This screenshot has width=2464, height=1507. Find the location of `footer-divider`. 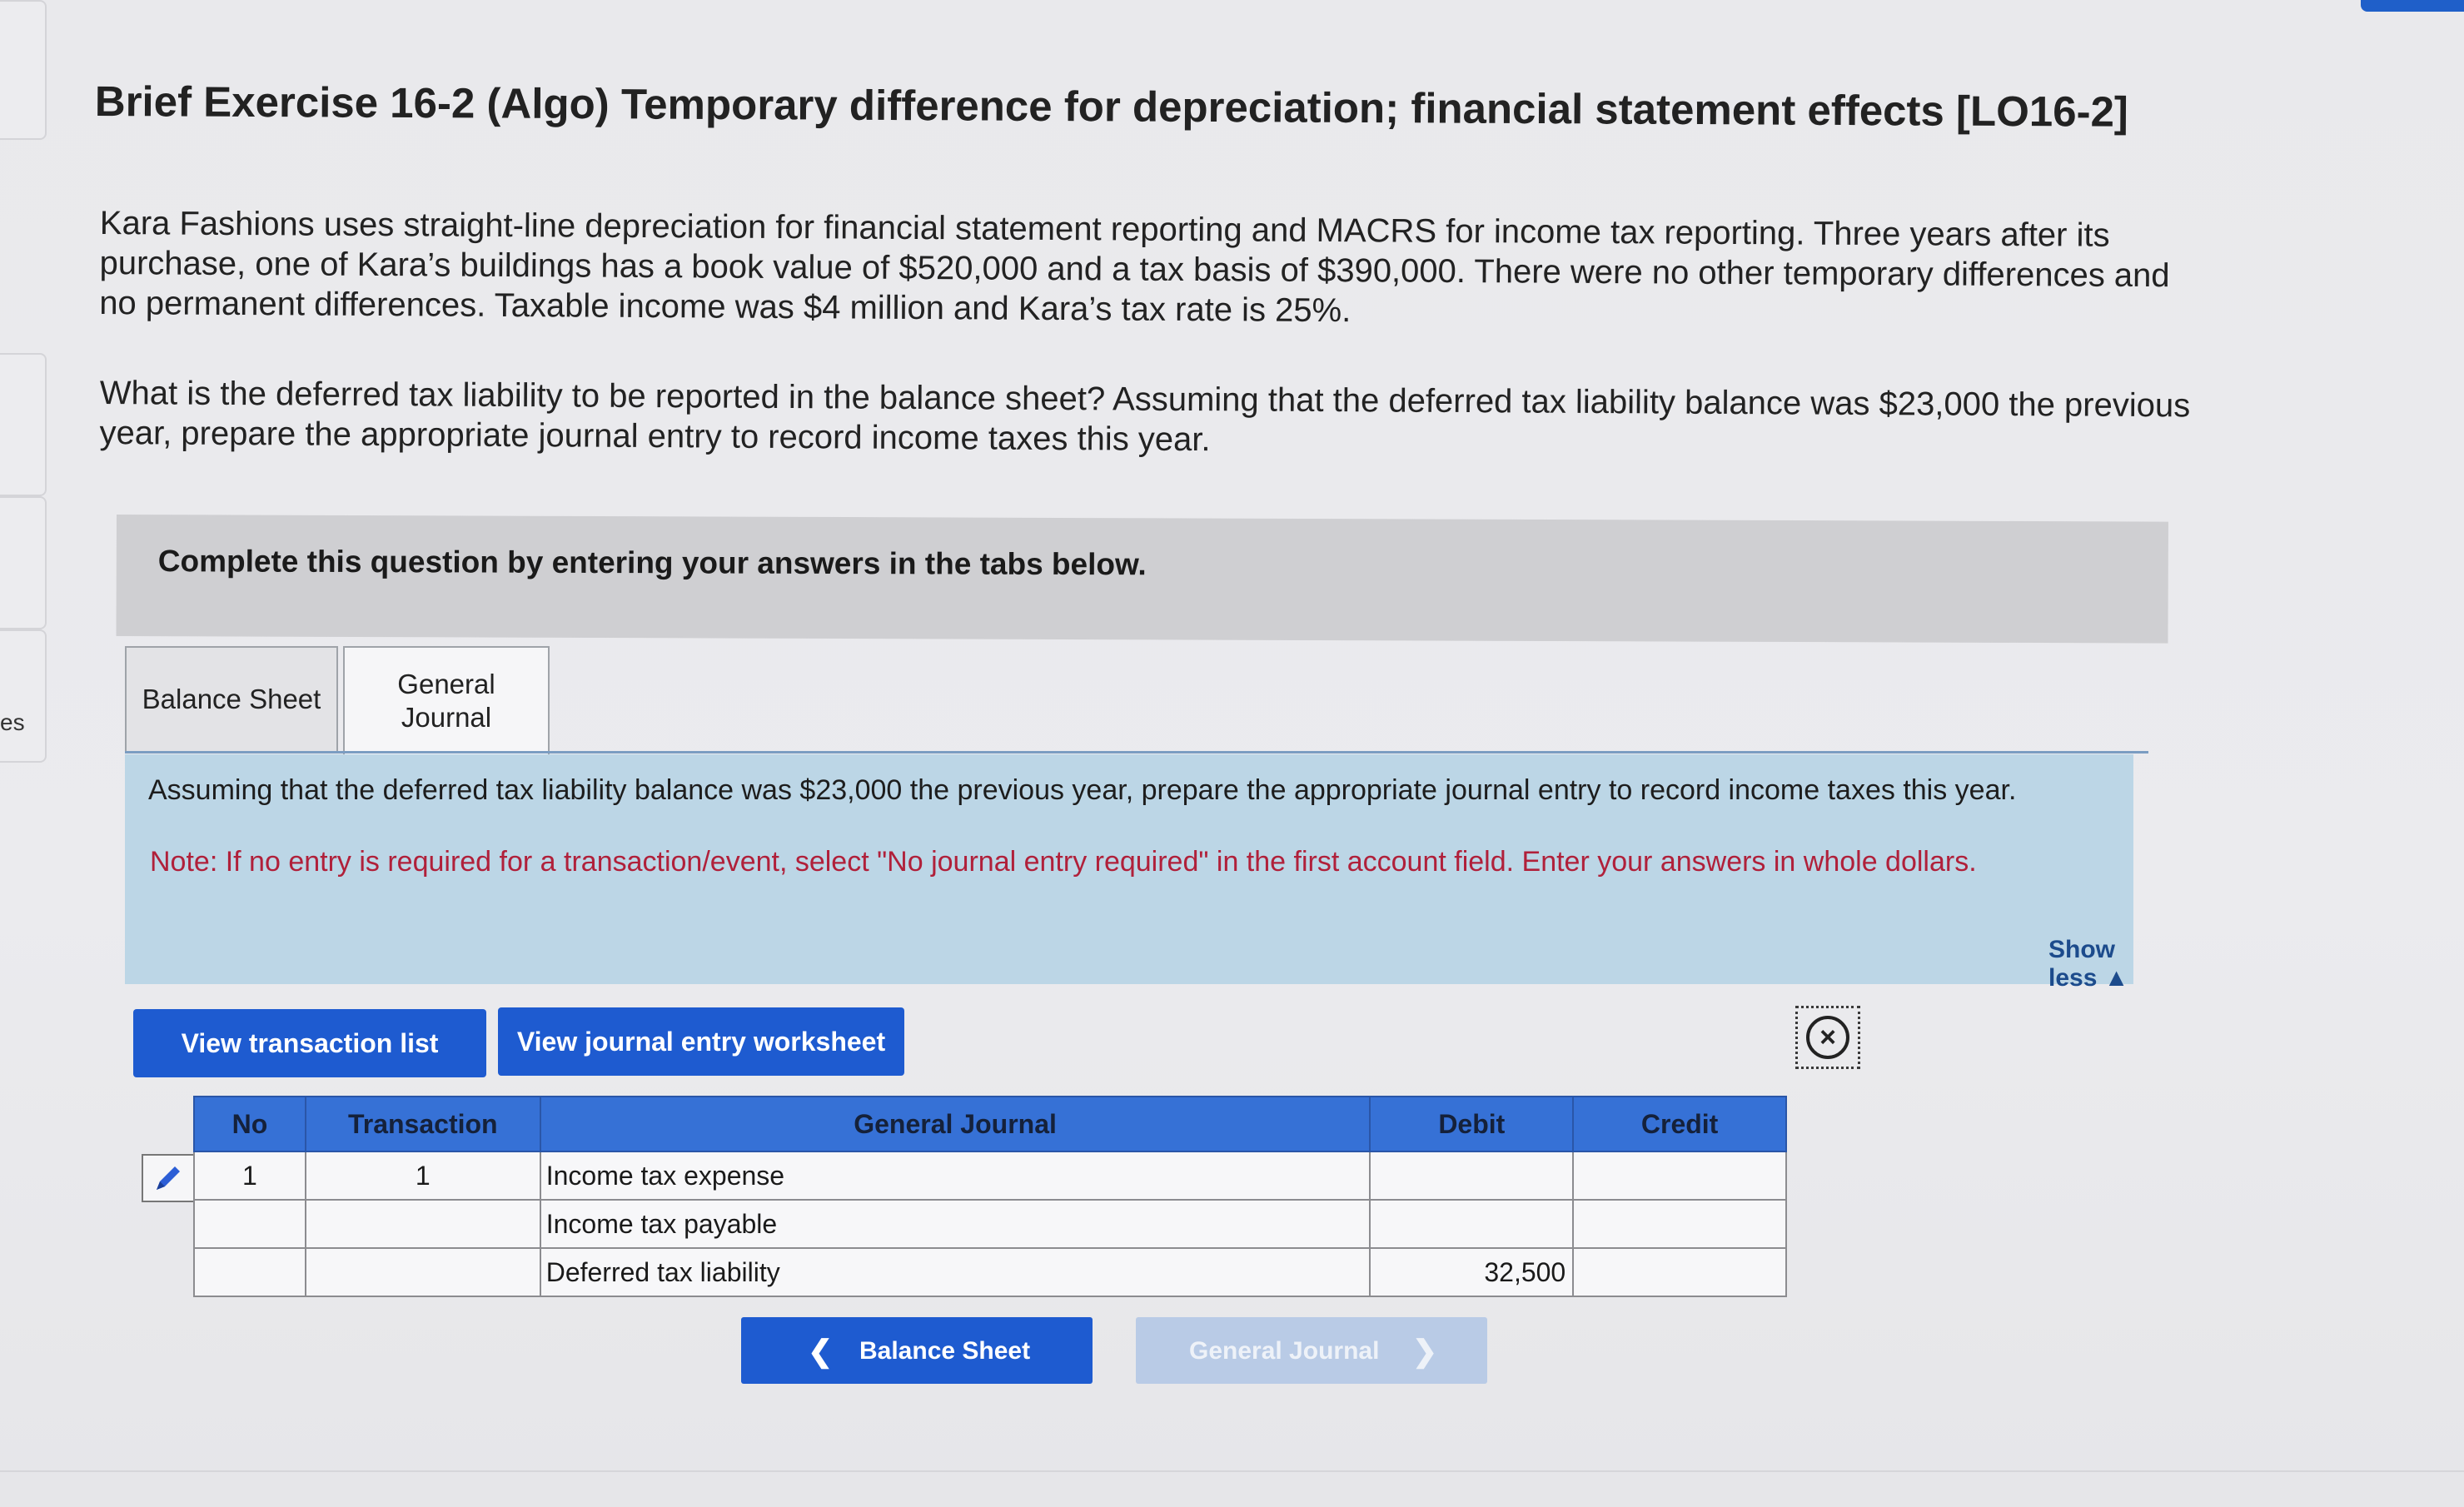

footer-divider is located at coordinates (1232, 1471).